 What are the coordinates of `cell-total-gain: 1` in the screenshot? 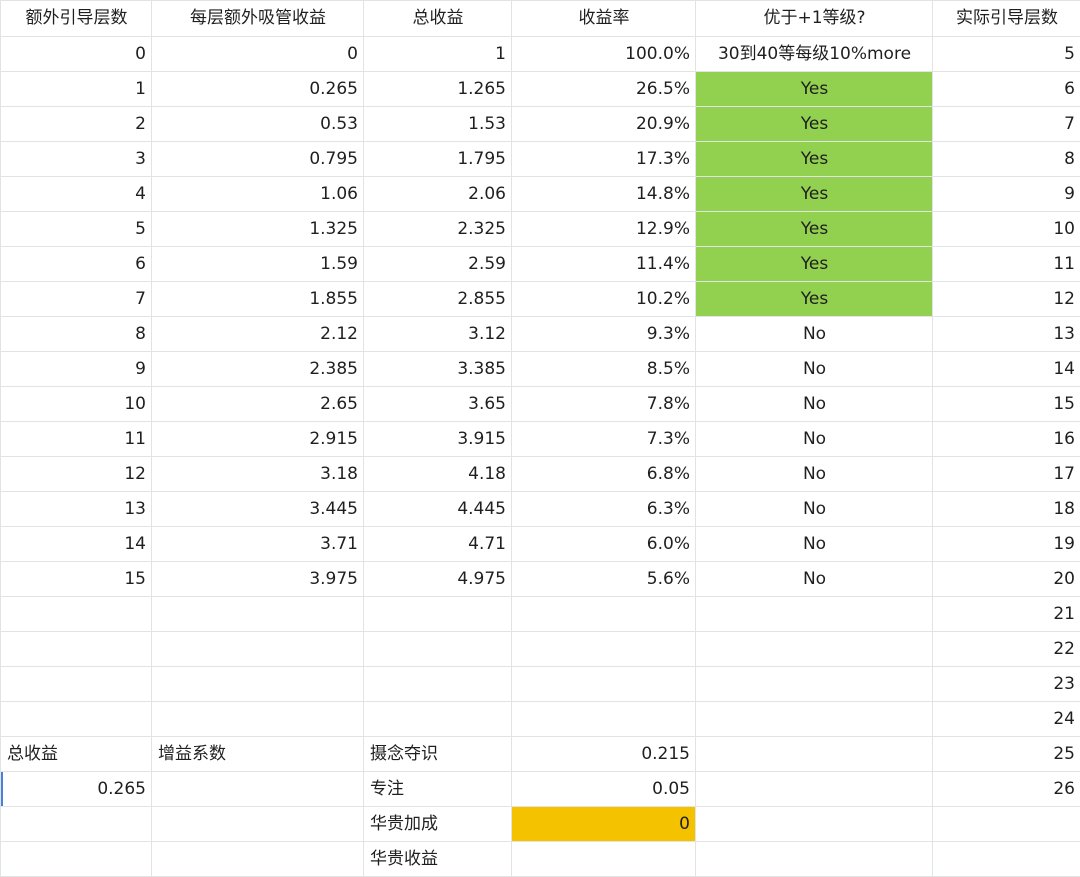 It's located at (437, 54).